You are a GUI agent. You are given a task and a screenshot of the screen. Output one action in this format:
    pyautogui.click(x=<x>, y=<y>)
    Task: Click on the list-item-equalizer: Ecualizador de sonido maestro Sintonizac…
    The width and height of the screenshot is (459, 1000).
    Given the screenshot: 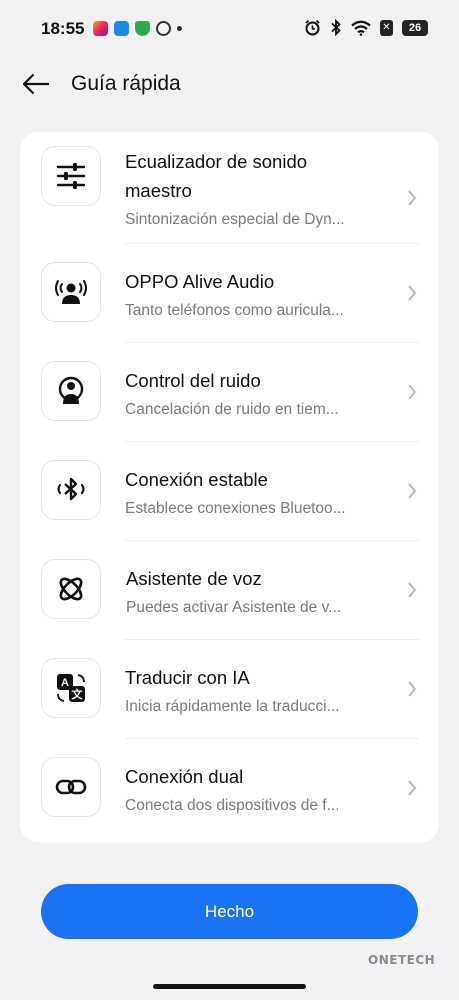 What is the action you would take?
    pyautogui.click(x=229, y=198)
    